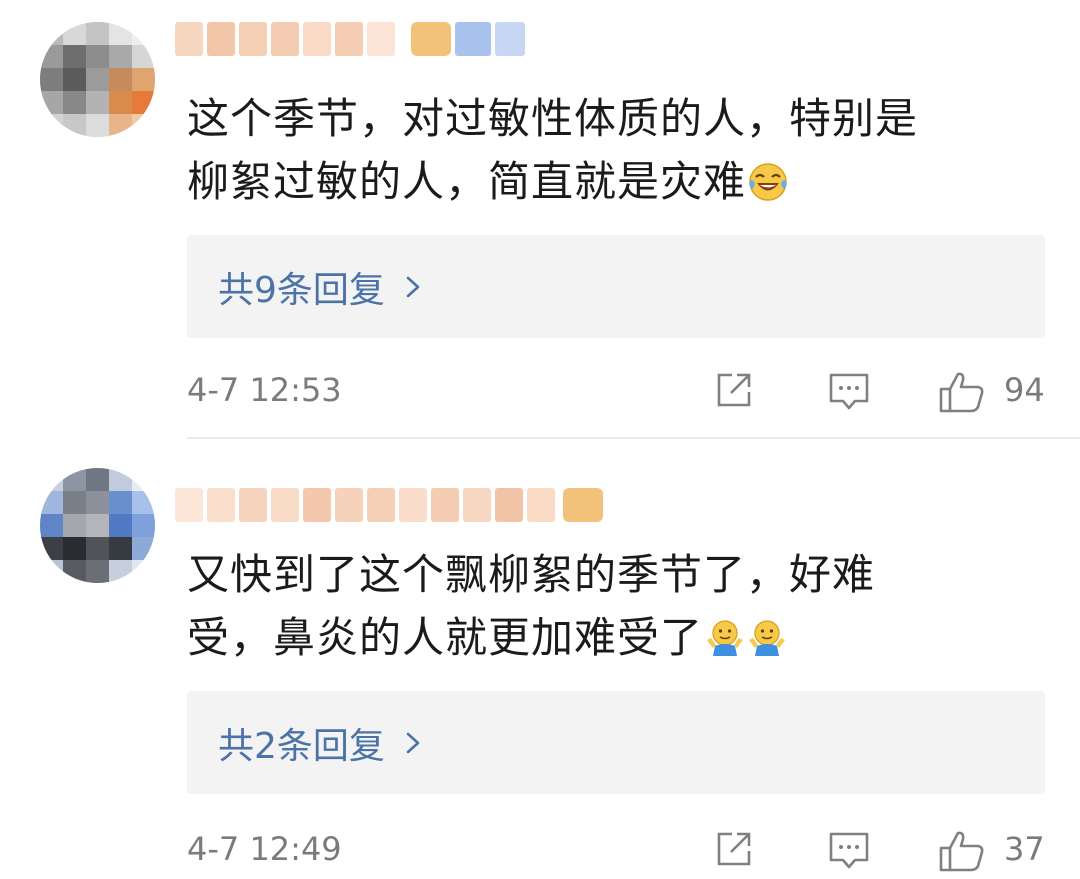 The image size is (1080, 879). I want to click on timestamp: 4-7 12:53, so click(264, 390).